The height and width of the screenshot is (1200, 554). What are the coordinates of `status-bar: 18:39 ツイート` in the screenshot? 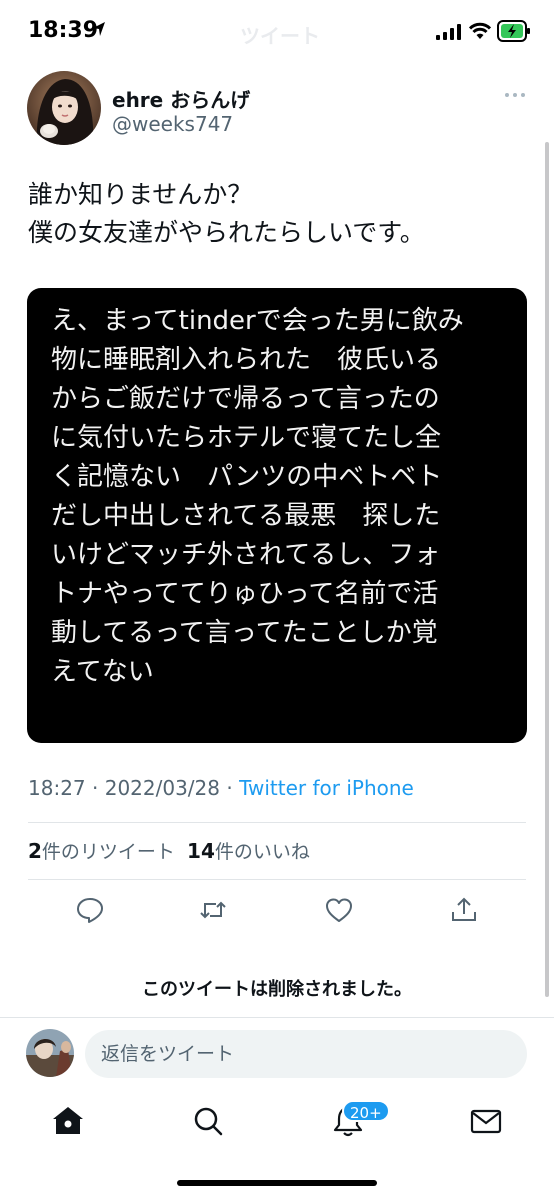 It's located at (277, 32).